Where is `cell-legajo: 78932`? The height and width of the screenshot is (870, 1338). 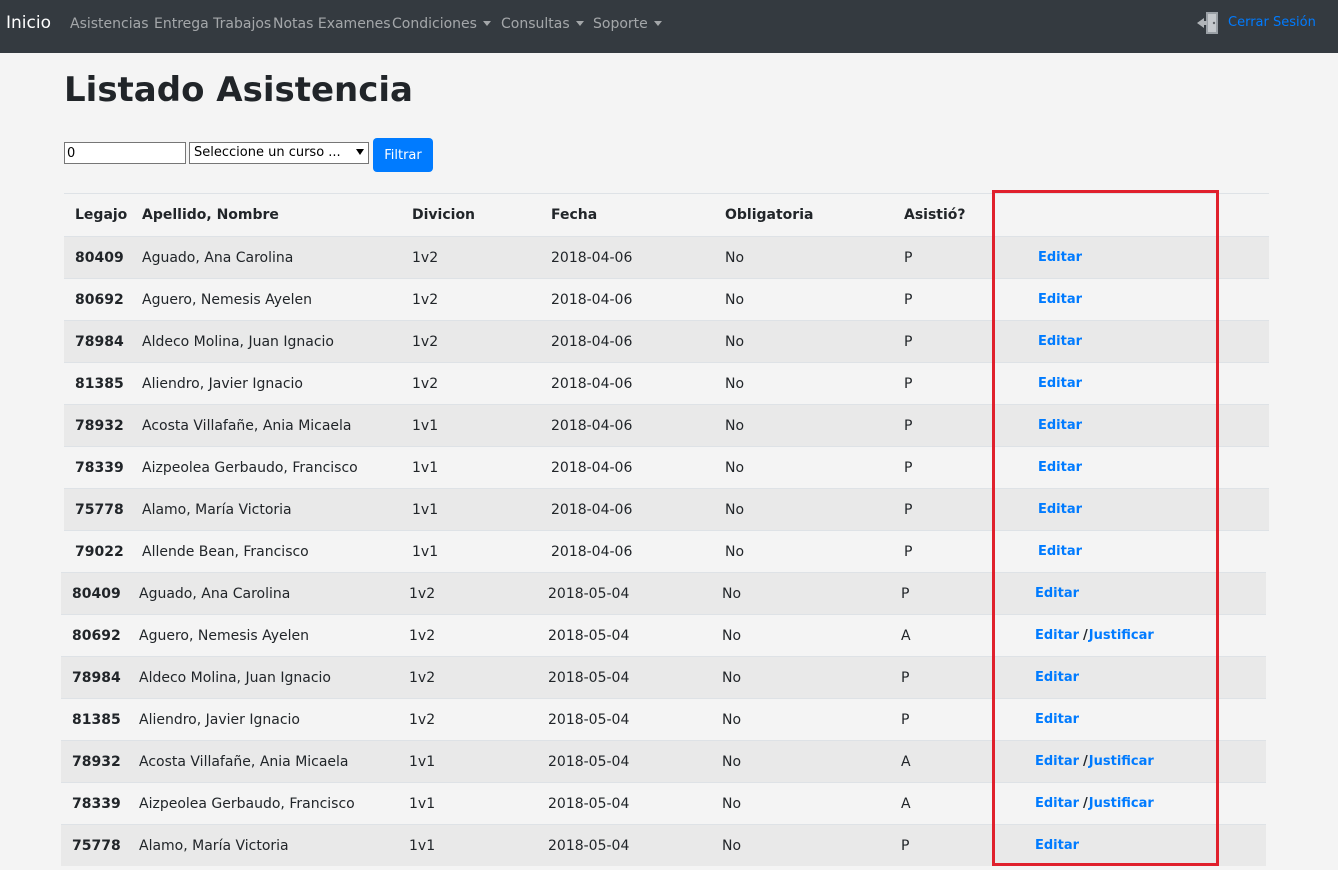 cell-legajo: 78932 is located at coordinates (99, 426).